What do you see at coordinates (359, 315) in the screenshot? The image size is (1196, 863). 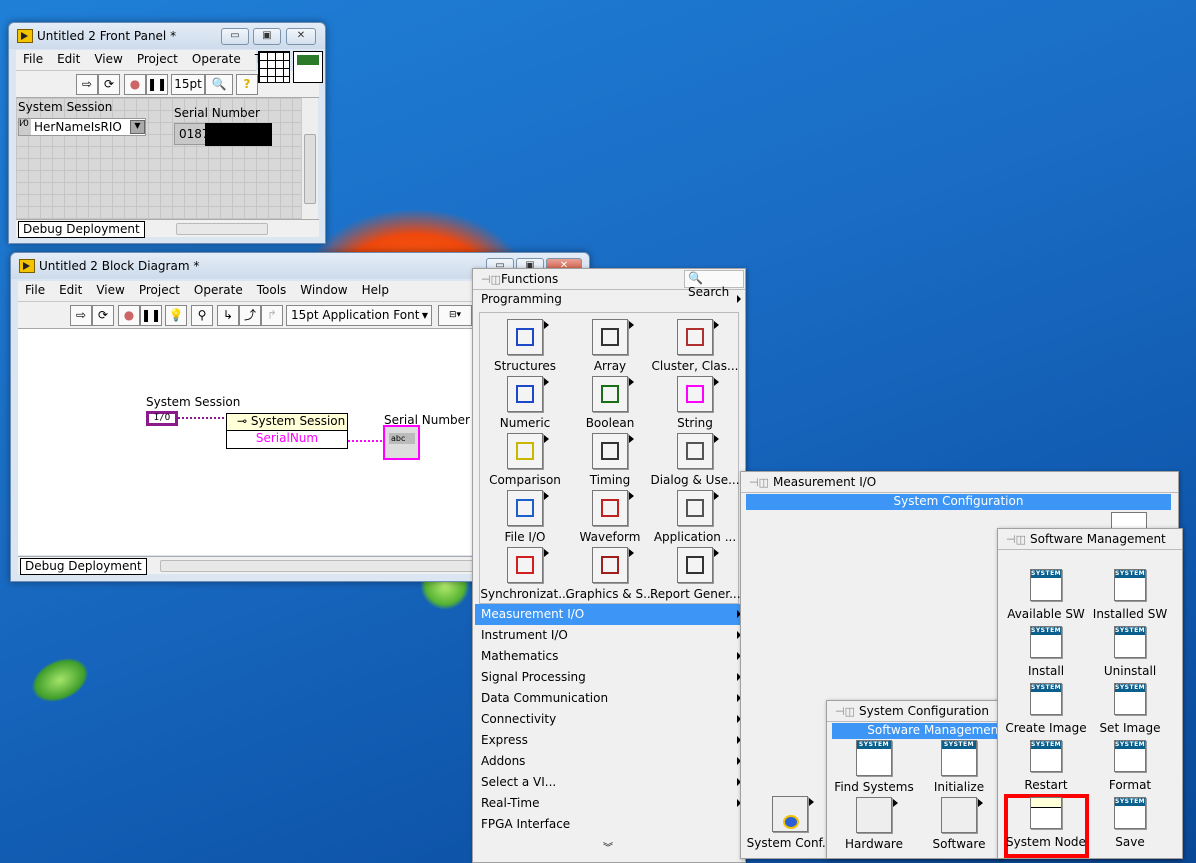 I see `font-dropdown: 15pt Application Font ▼` at bounding box center [359, 315].